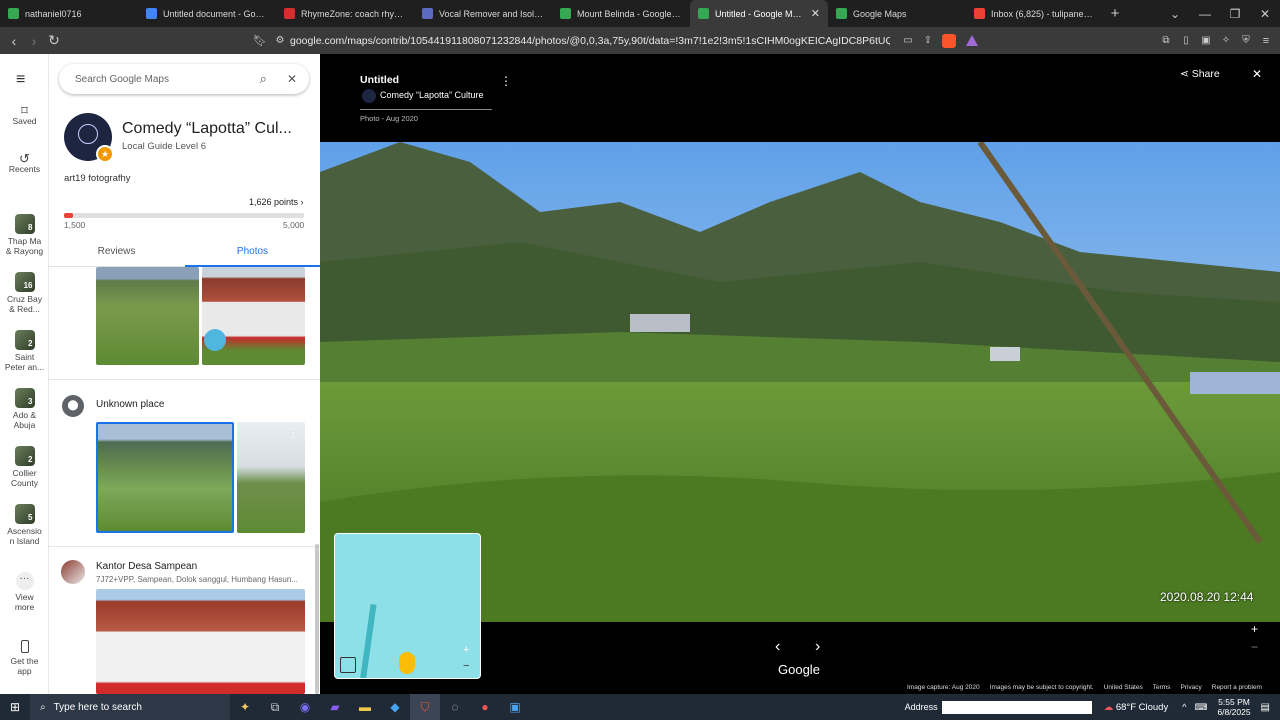  I want to click on report-link: Report a problem, so click(1237, 687).